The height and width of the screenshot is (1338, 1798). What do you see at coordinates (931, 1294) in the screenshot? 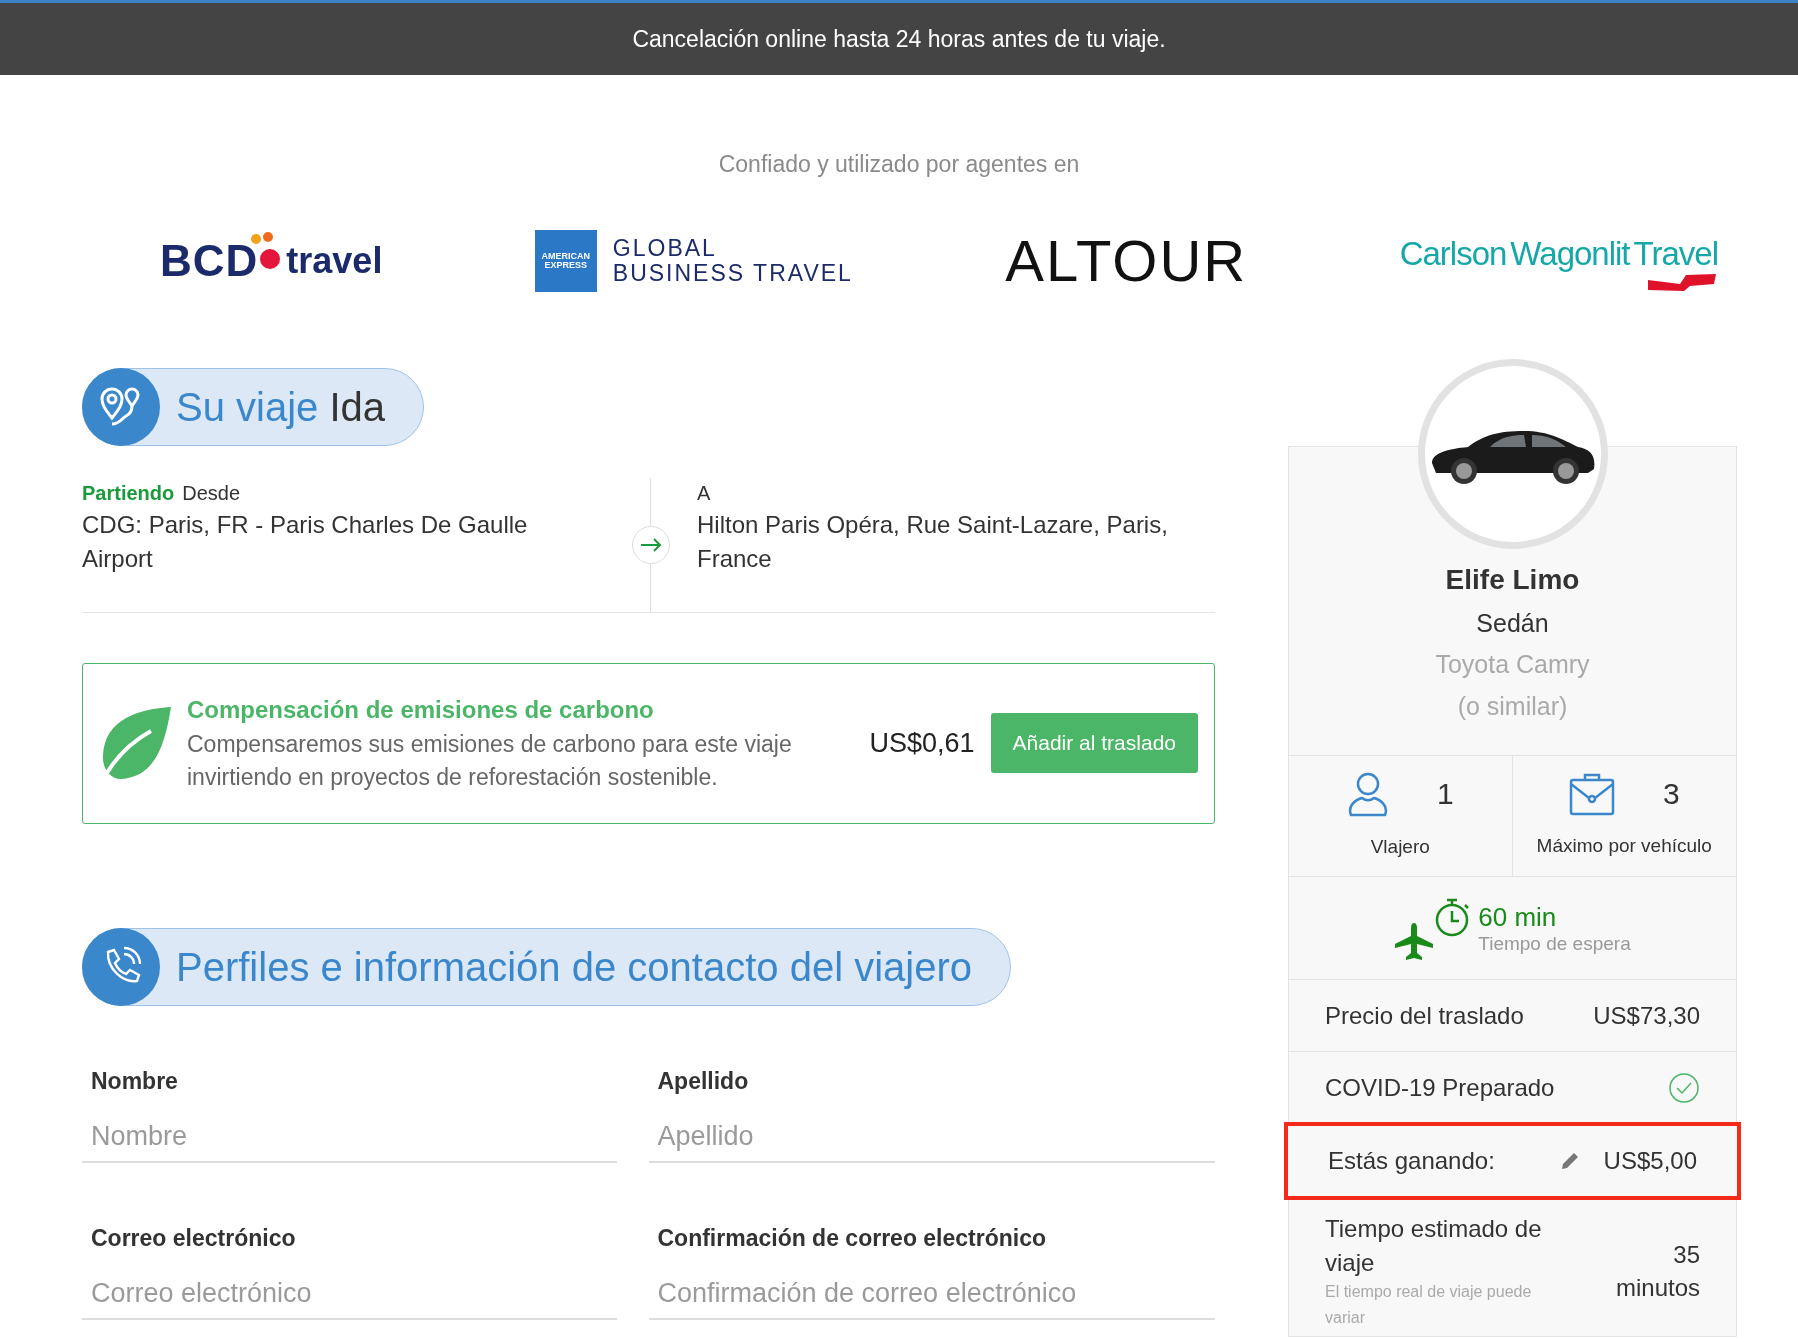
I see `input-field: Confirmación de correo electrónico` at bounding box center [931, 1294].